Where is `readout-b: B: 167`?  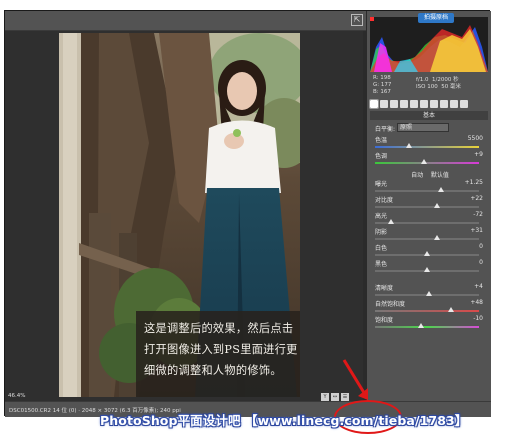 readout-b: B: 167 is located at coordinates (382, 92).